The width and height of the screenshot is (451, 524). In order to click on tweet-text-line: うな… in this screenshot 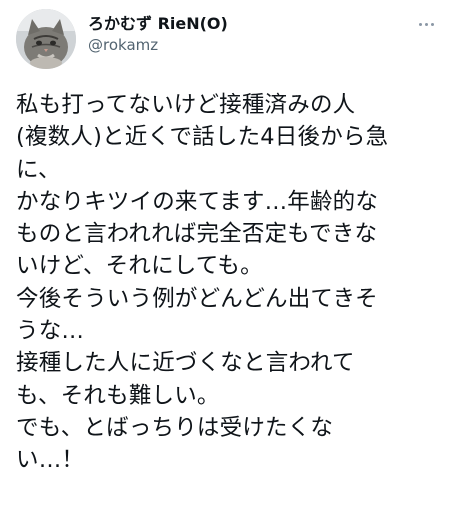, I will do `click(50, 331)`.